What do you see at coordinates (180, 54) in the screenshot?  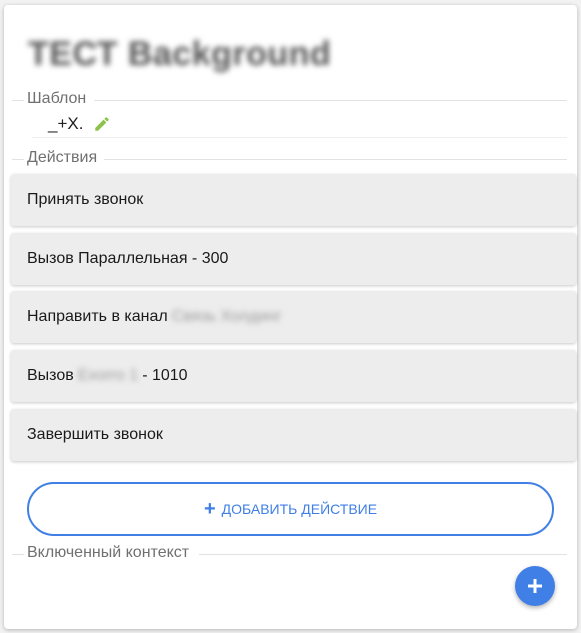 I see `page-title: ТЕСТ Background` at bounding box center [180, 54].